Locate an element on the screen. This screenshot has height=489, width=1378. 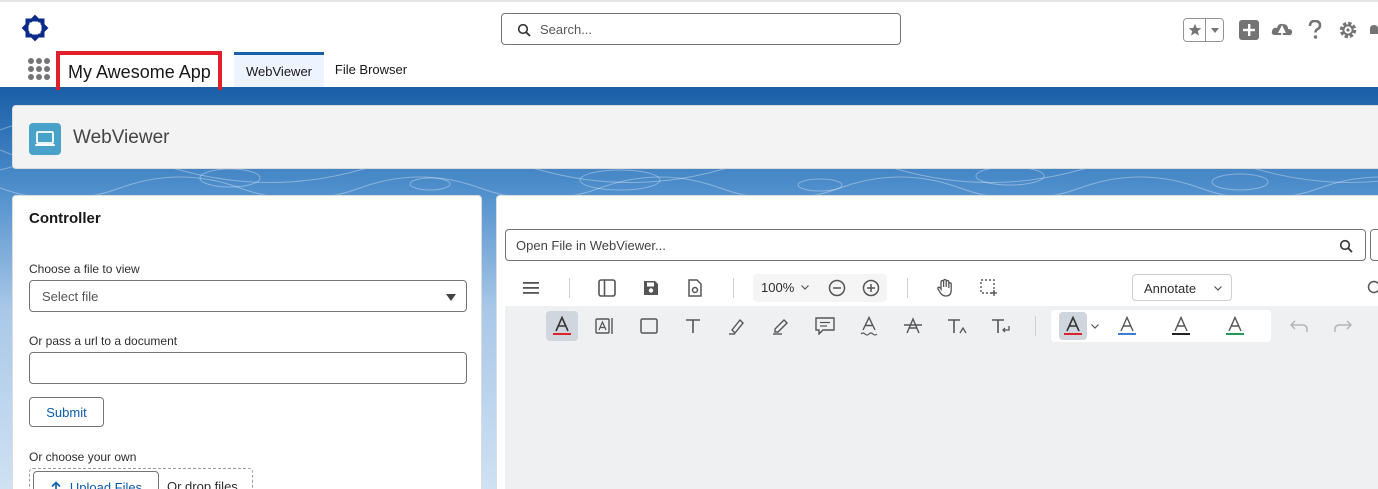
page-icon is located at coordinates (45, 139).